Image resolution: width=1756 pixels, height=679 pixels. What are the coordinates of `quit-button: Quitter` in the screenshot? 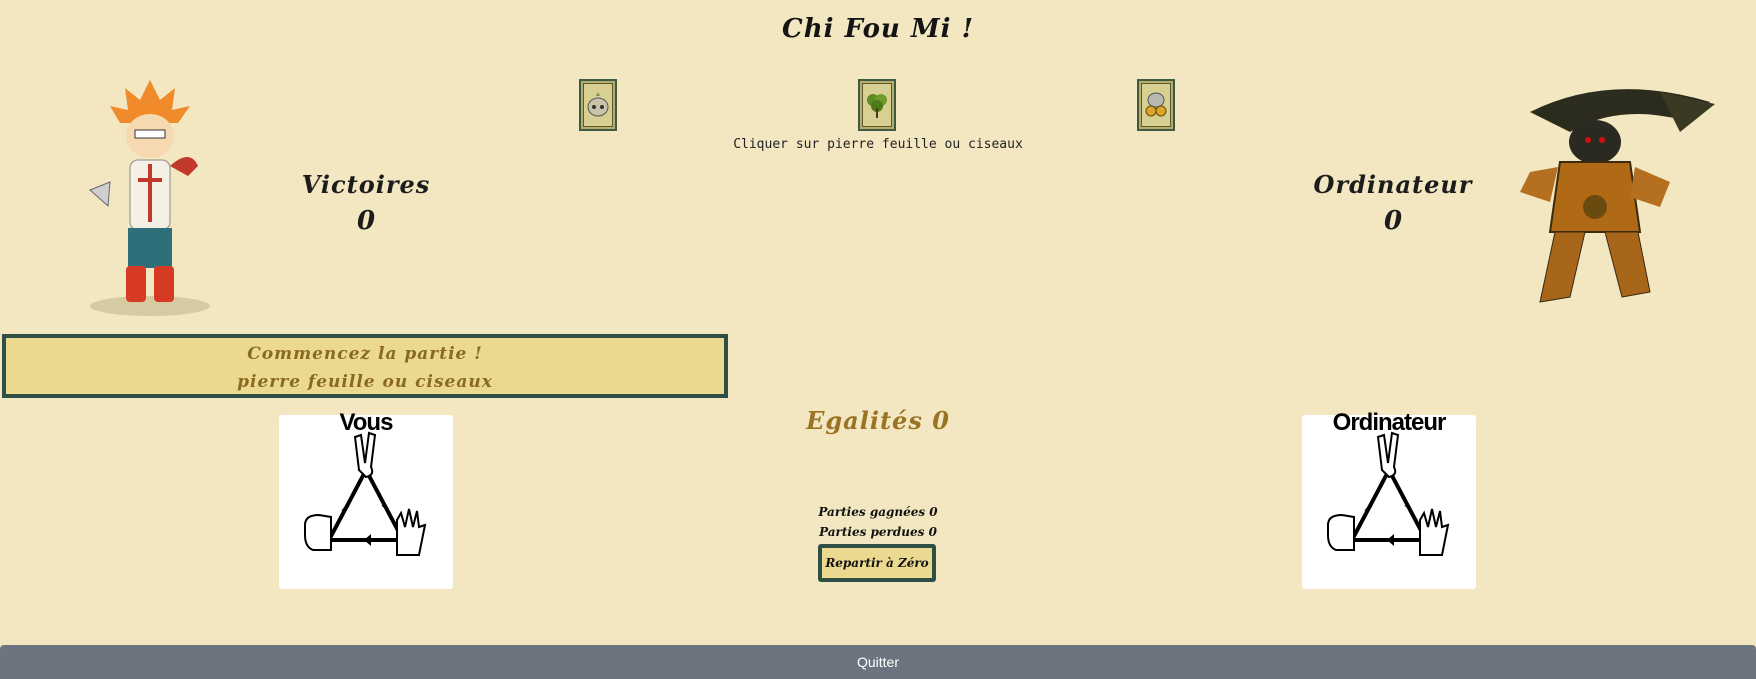 It's located at (878, 662).